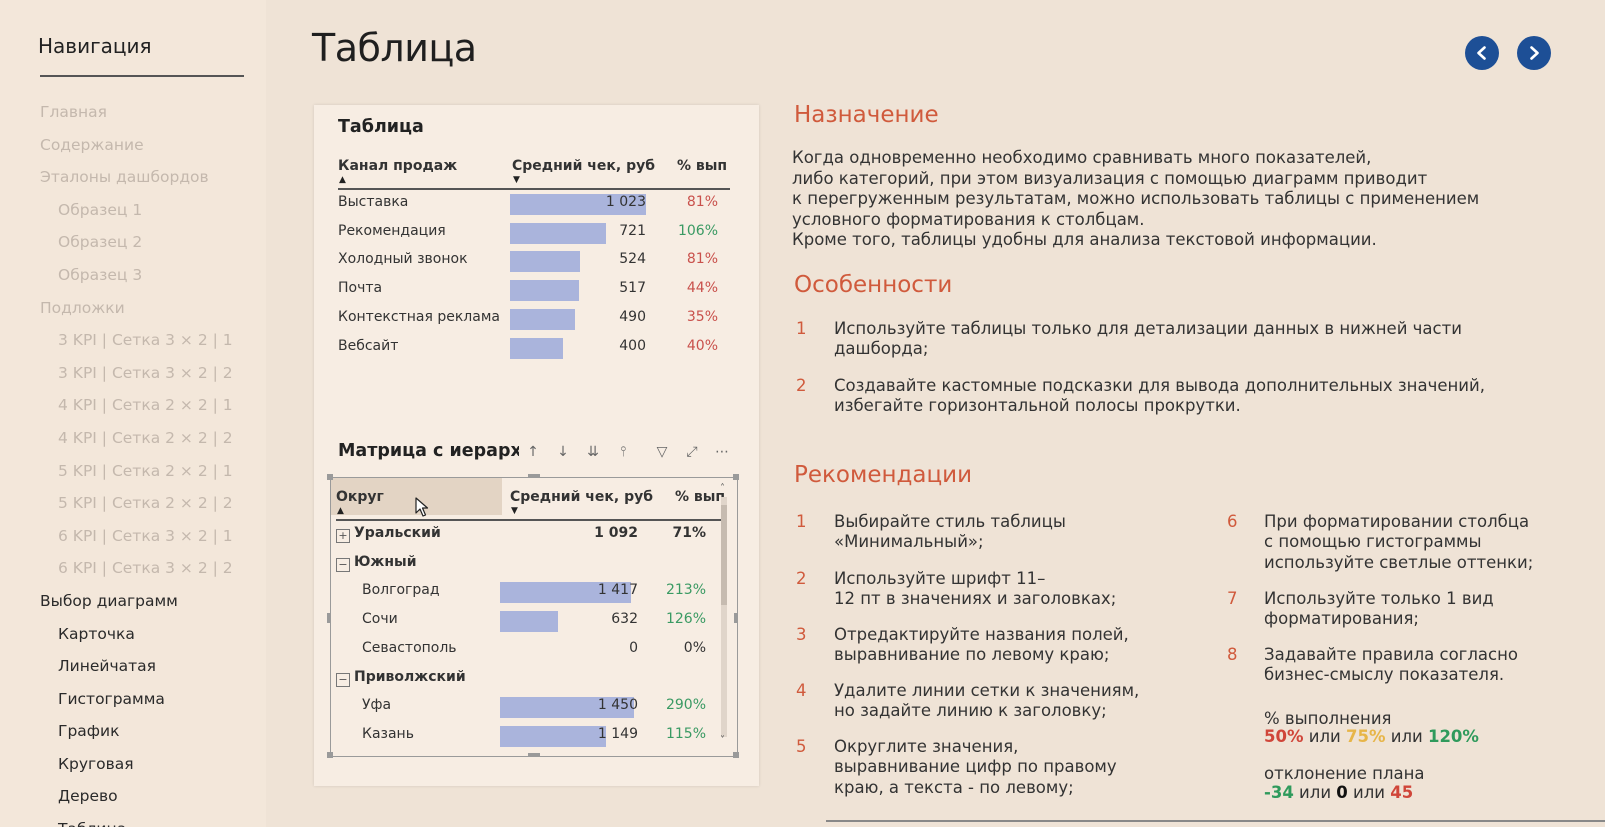 This screenshot has width=1605, height=827. Describe the element at coordinates (133, 636) in the screenshot. I see `nav-item: Карточка` at that location.